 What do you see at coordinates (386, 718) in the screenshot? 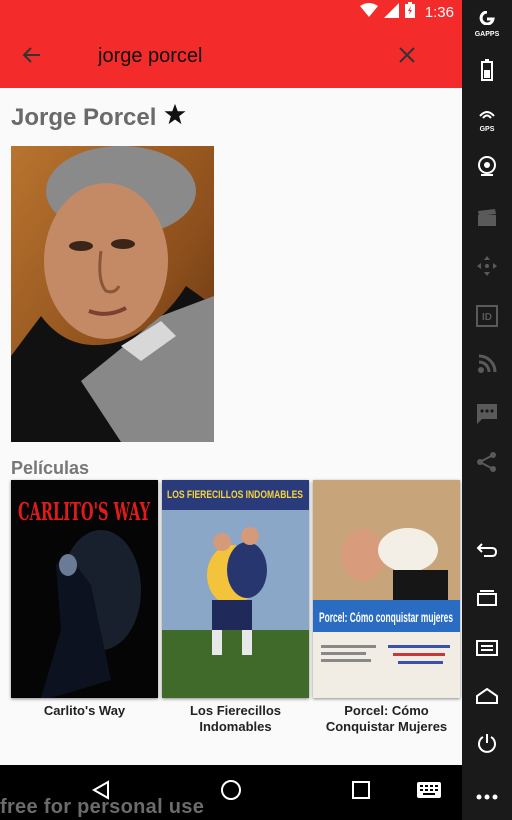
I see `movie-title: Porcel: Cómo Conquistar Mujeres` at bounding box center [386, 718].